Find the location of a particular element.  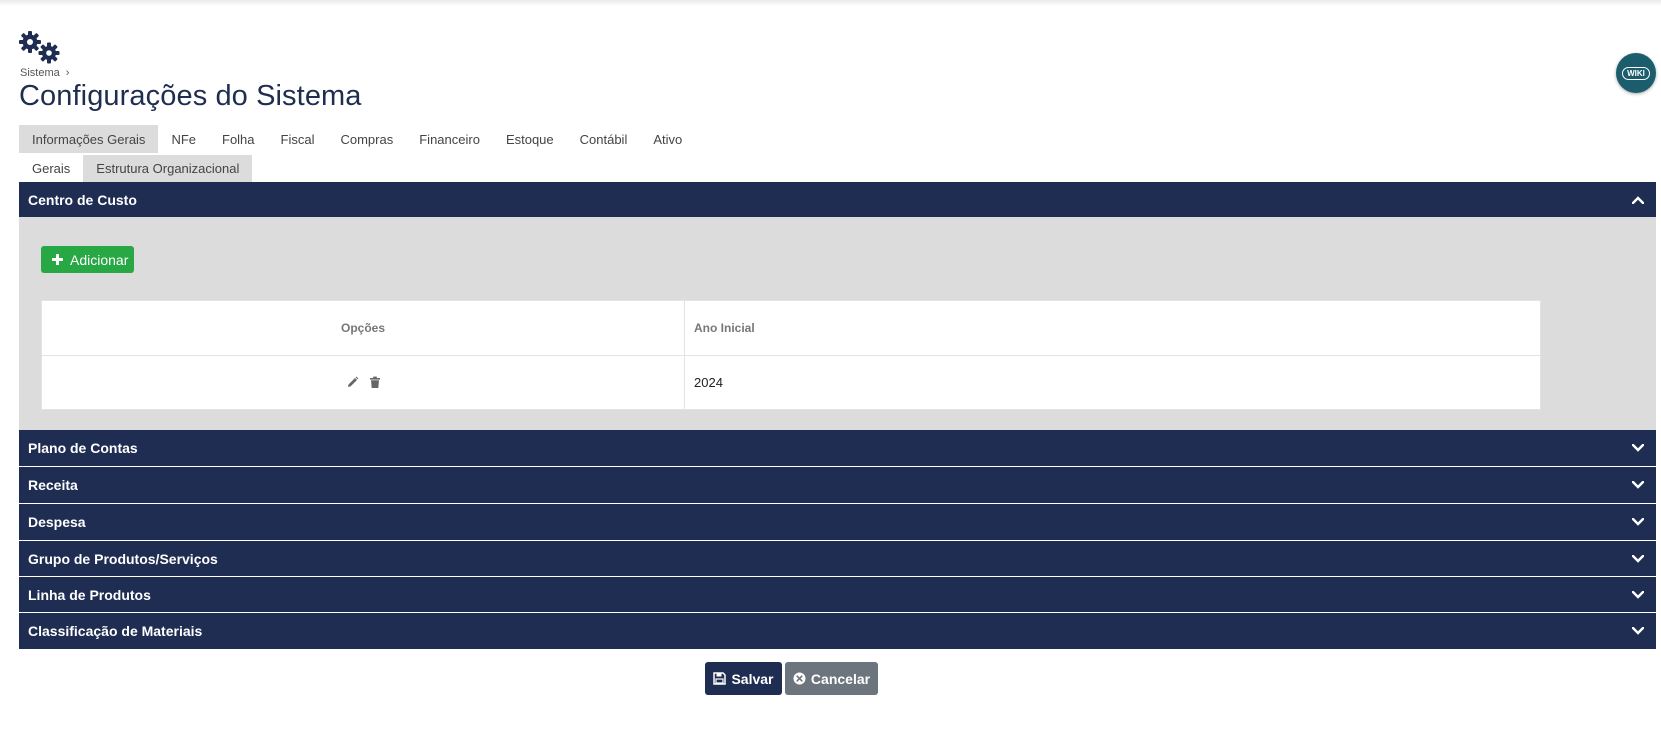

plus-icon is located at coordinates (57, 259).